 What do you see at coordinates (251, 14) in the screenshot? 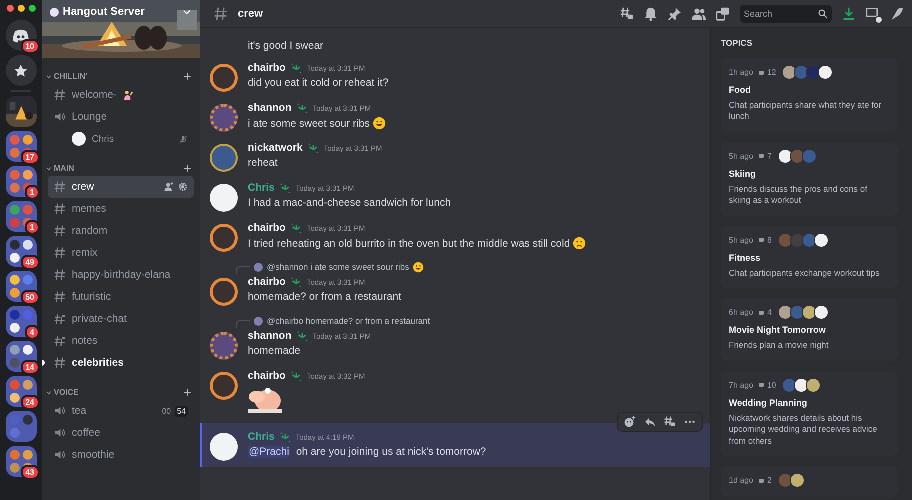
I see `channel-title: crew` at bounding box center [251, 14].